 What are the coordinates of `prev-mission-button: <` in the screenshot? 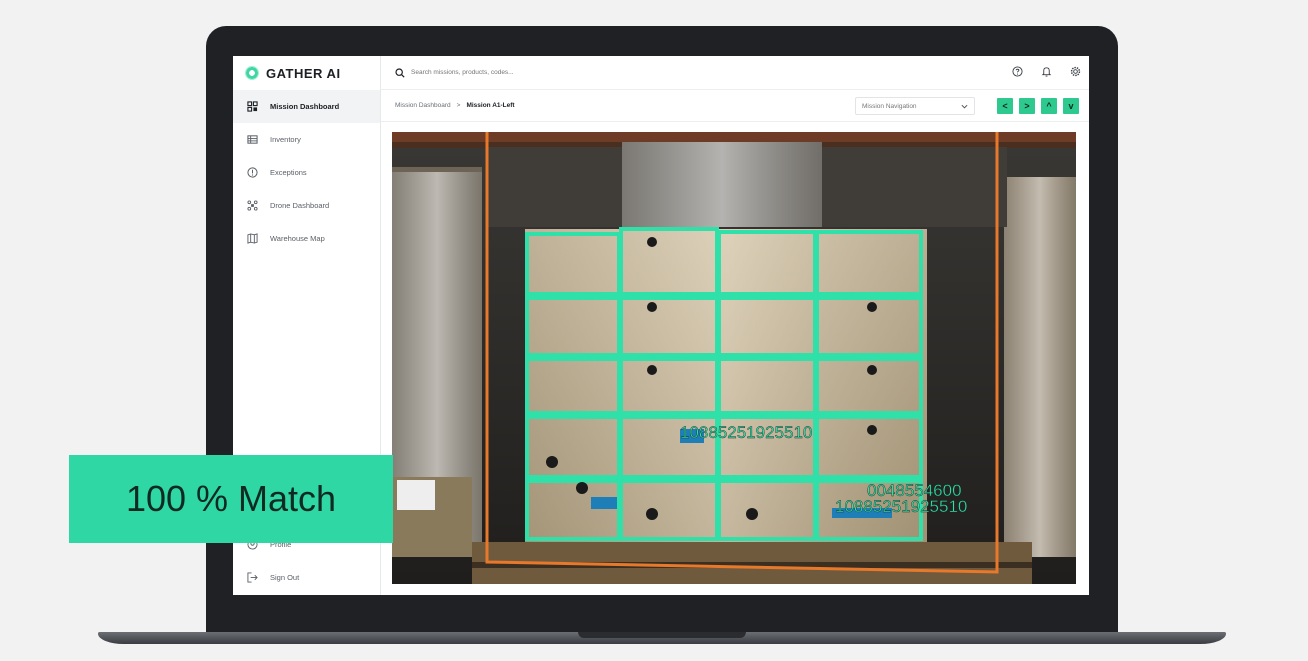 It's located at (1005, 106).